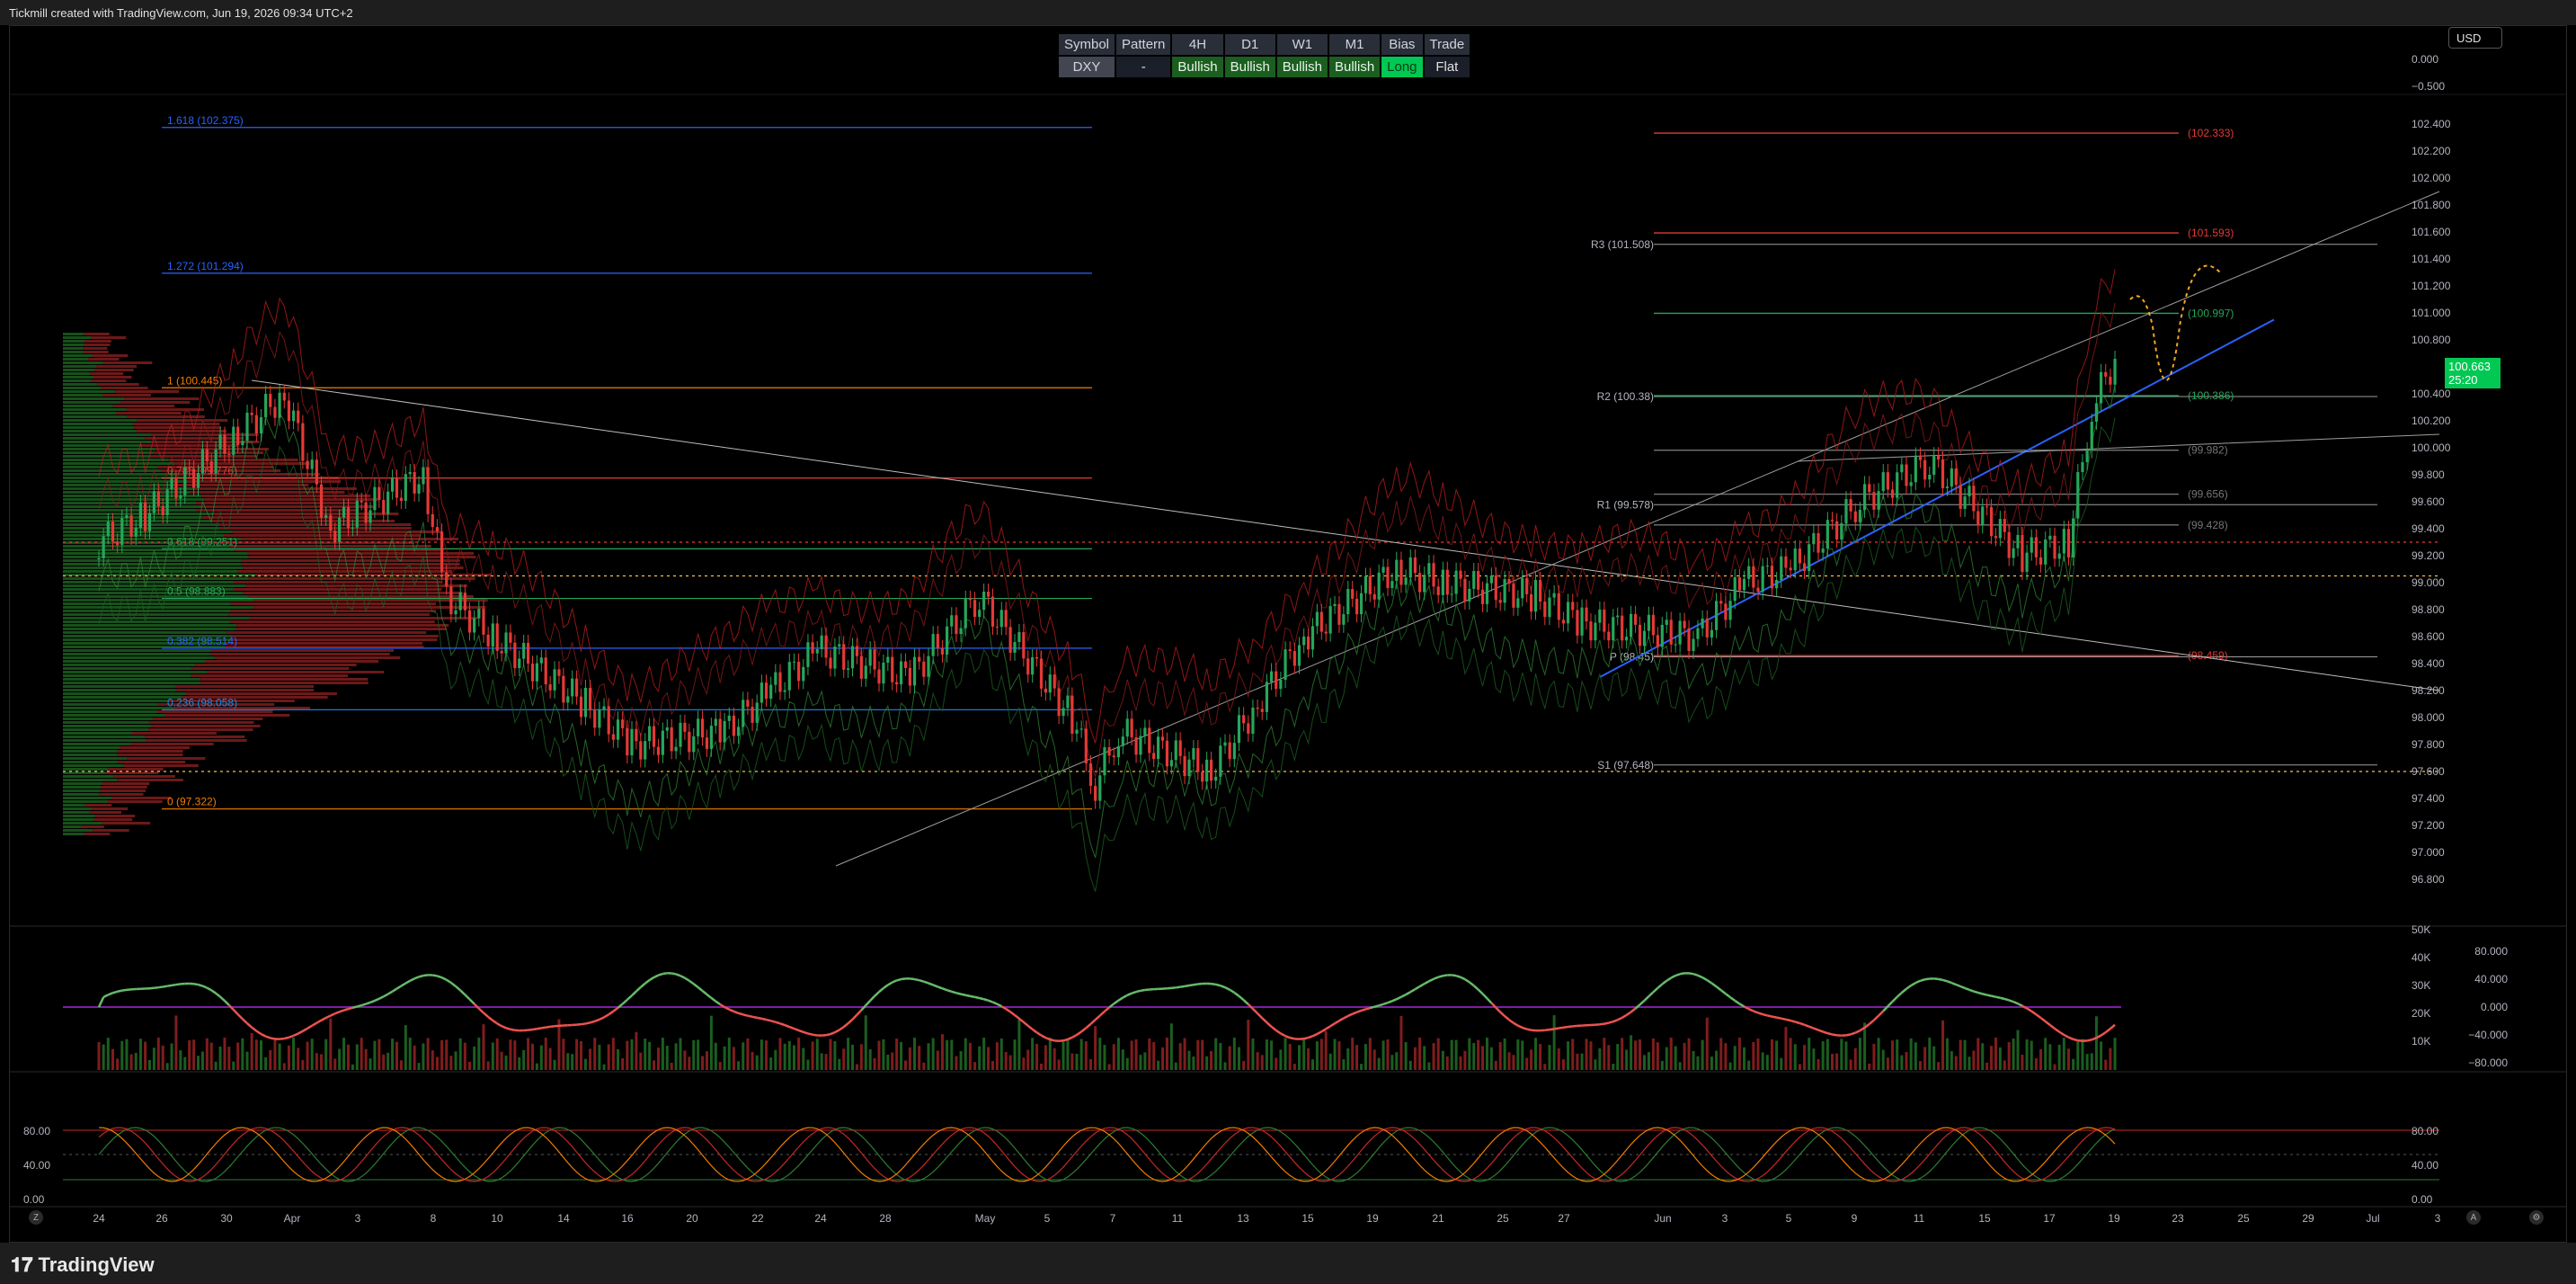 The image size is (2576, 1284). I want to click on time-axis-label: Jun, so click(1662, 1218).